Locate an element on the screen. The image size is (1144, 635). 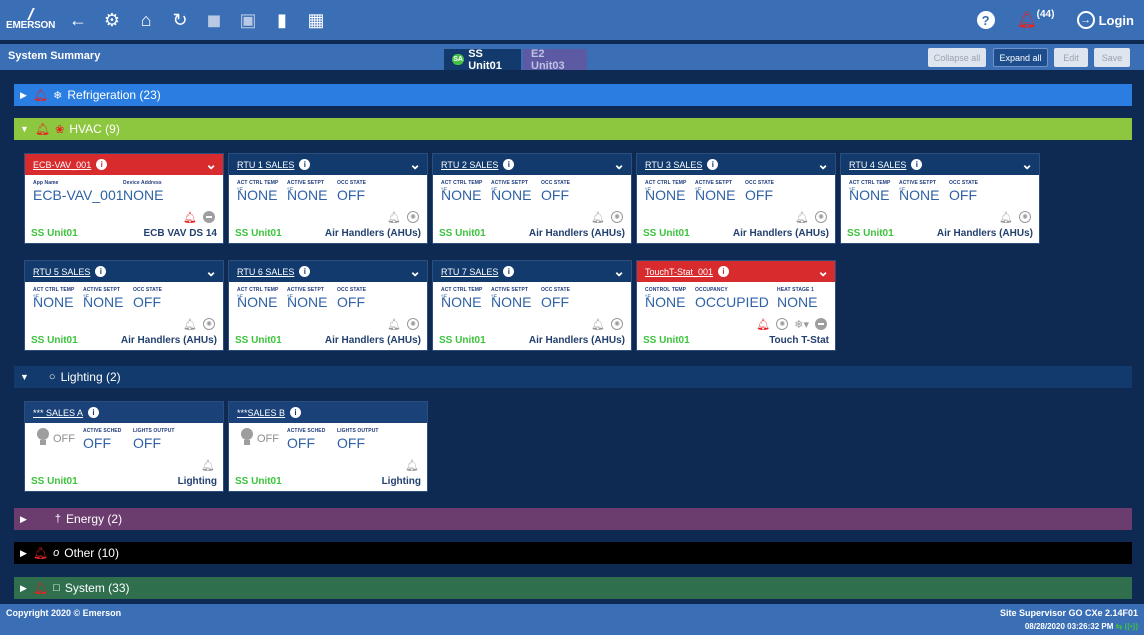
group-lighting: ▼ ○ Lighting (2) is located at coordinates (573, 377).